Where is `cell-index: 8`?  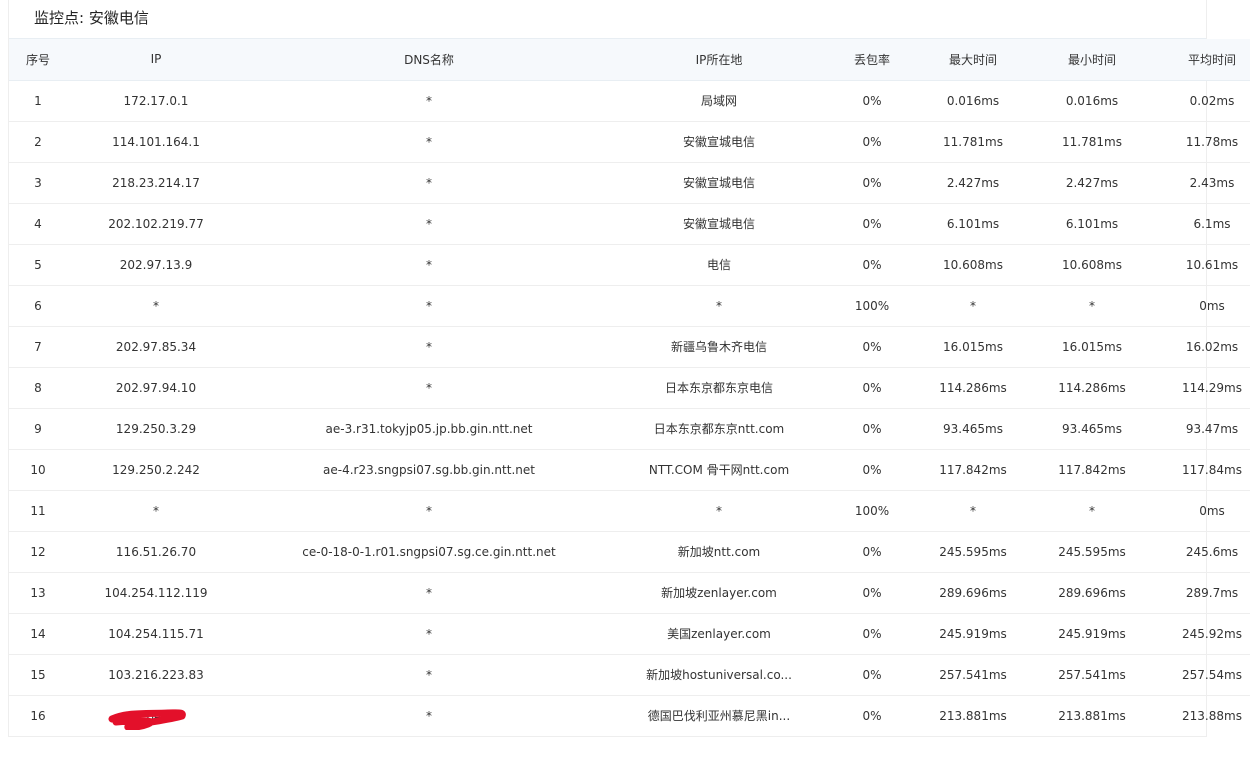
cell-index: 8 is located at coordinates (38, 388).